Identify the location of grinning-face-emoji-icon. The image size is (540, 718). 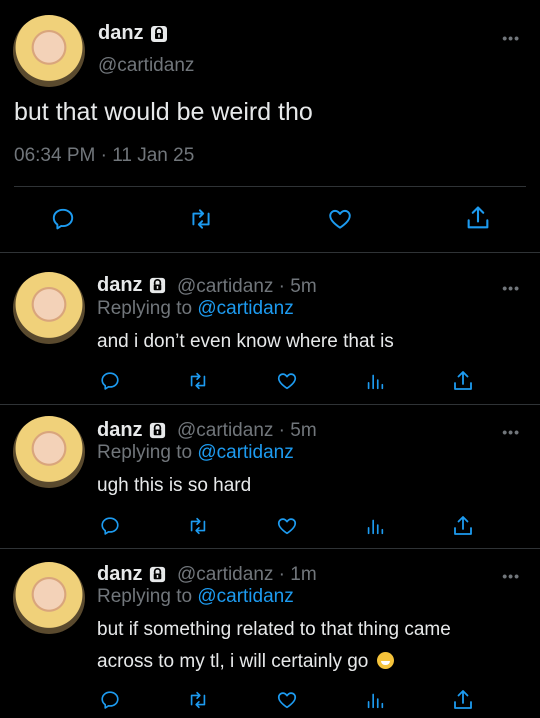
(385, 660).